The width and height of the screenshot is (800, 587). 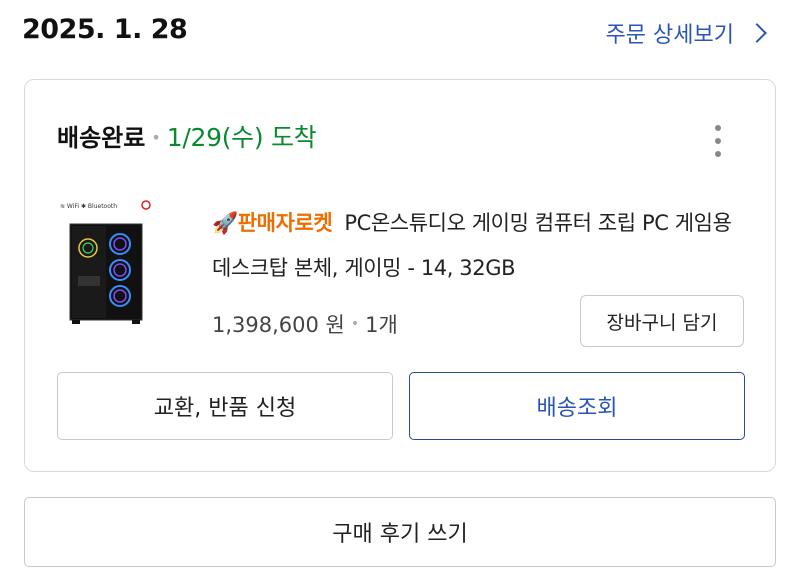 I want to click on track-delivery-button: 배송조회, so click(x=577, y=406).